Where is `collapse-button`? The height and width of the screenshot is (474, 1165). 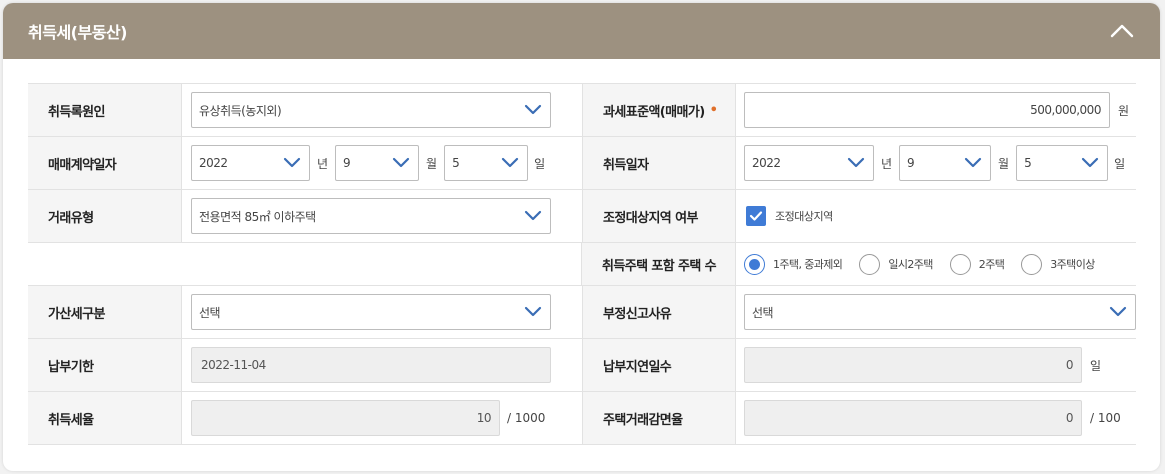 collapse-button is located at coordinates (1122, 31).